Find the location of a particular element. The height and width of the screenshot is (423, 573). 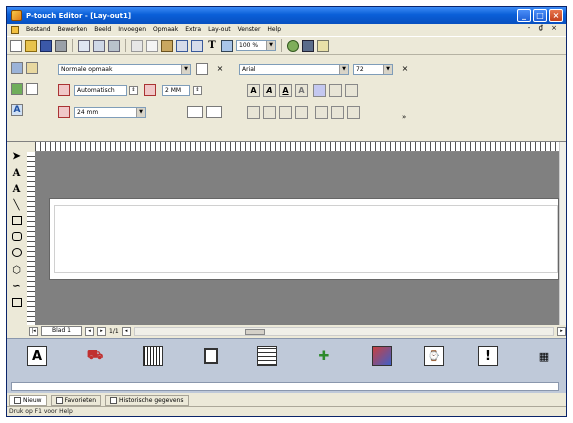

maximize-button: □ is located at coordinates (540, 15).